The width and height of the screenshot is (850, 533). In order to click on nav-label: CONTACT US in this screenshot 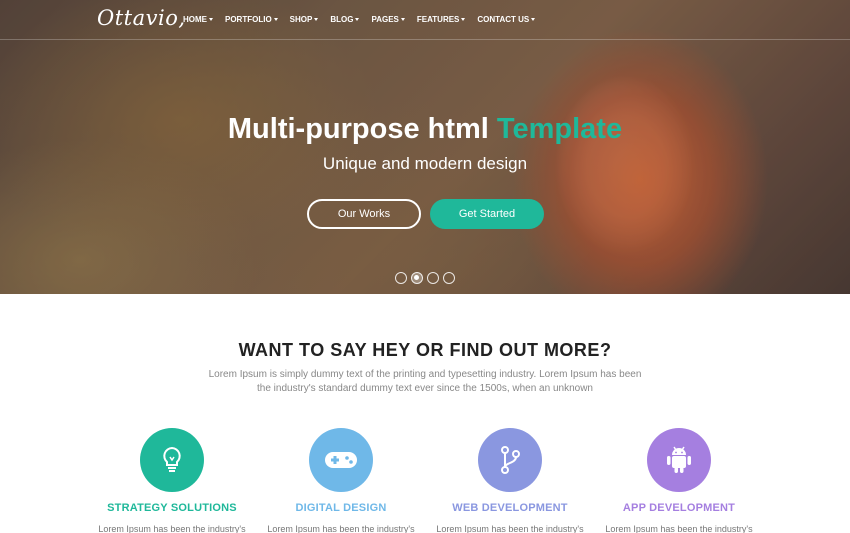, I will do `click(503, 19)`.